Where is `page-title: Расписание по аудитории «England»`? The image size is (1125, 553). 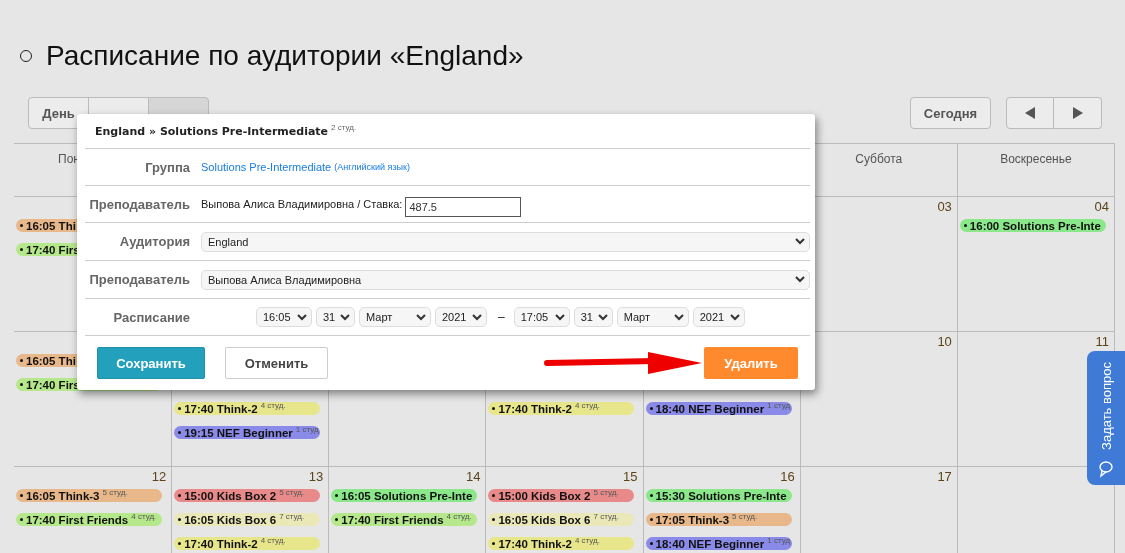 page-title: Расписание по аудитории «England» is located at coordinates (285, 56).